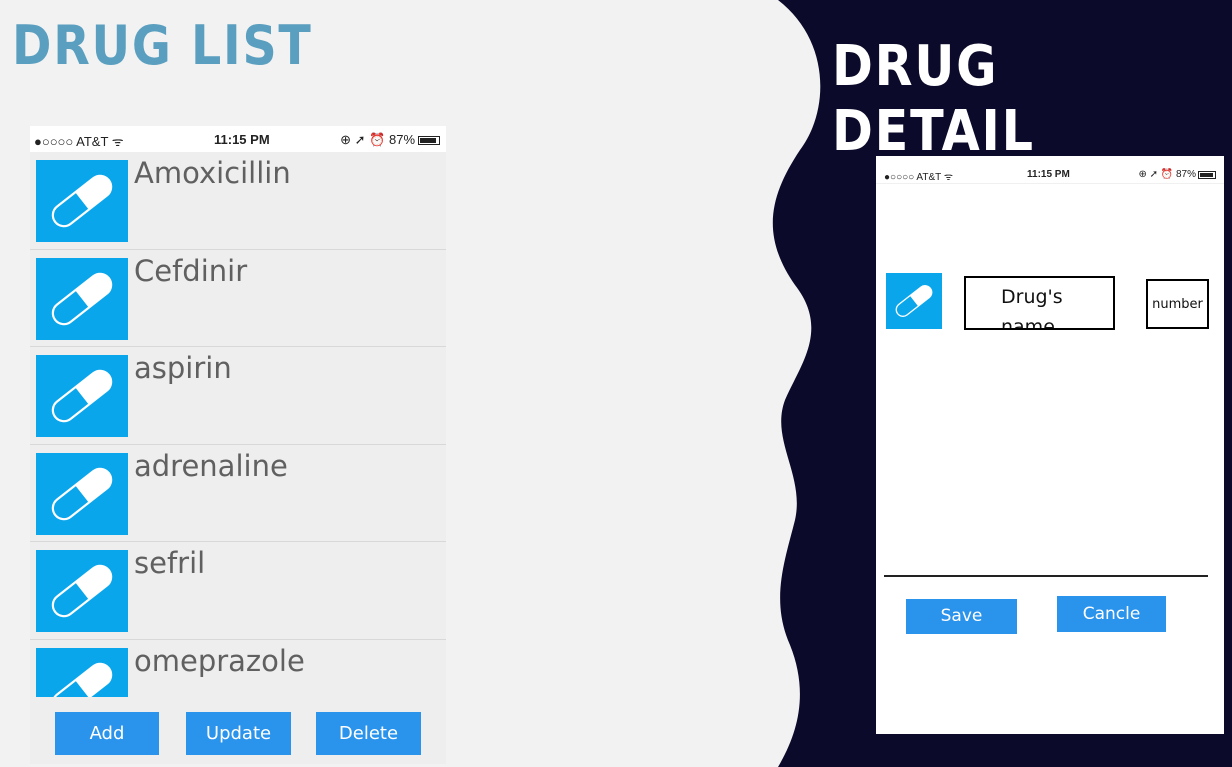  I want to click on update-button: Update, so click(238, 733).